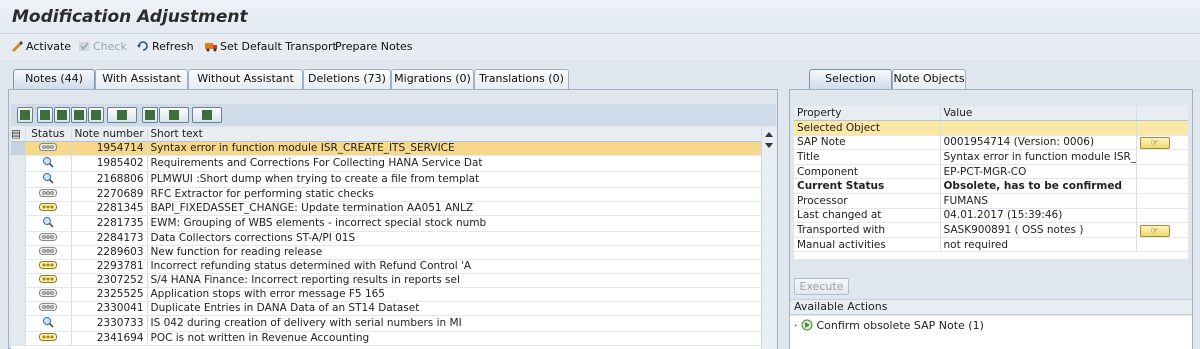  Describe the element at coordinates (454, 238) in the screenshot. I see `short-text-cell: Data Collectors corrections ST-A/PI 01S` at that location.